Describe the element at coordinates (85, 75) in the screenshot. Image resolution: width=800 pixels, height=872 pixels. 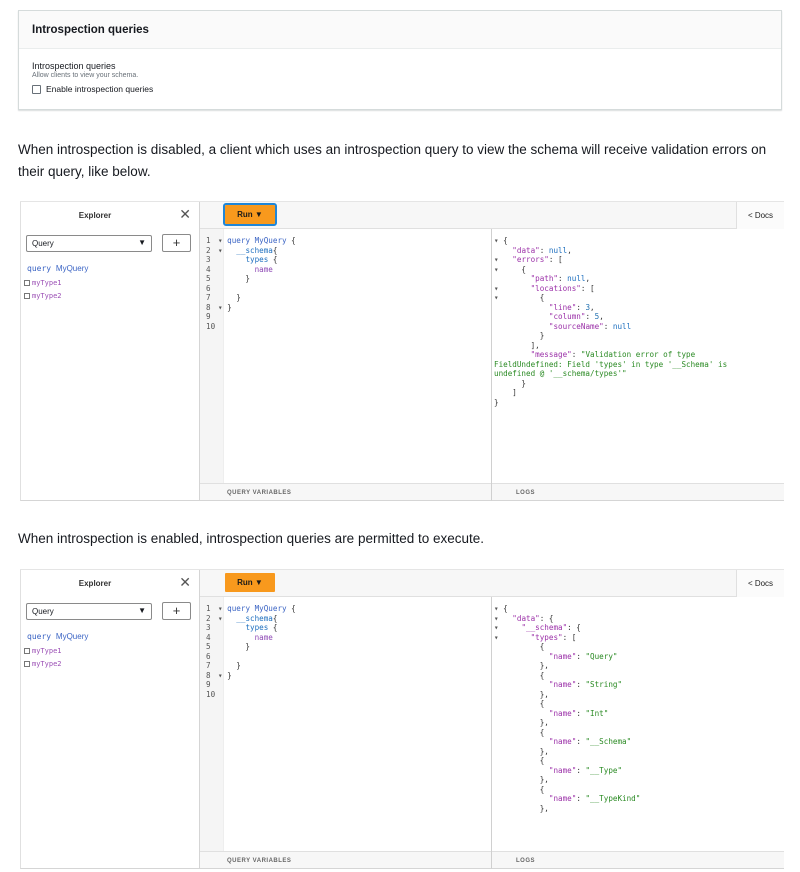
I see `field-description: Allow clients to view your schema.` at that location.